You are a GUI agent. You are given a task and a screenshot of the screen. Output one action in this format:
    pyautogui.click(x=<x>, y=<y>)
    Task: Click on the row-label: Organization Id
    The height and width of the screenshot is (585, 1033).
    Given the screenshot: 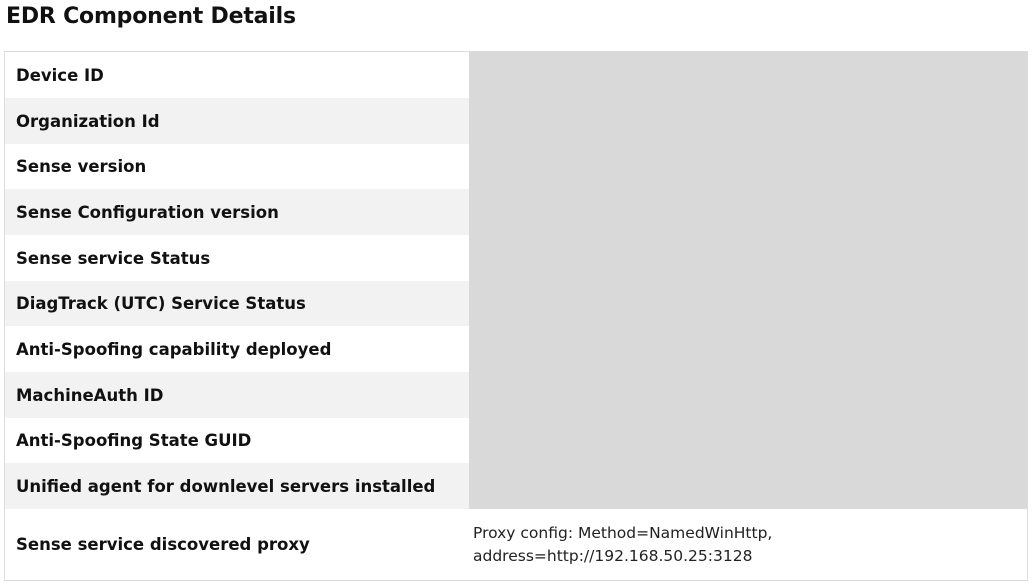 What is the action you would take?
    pyautogui.click(x=237, y=121)
    